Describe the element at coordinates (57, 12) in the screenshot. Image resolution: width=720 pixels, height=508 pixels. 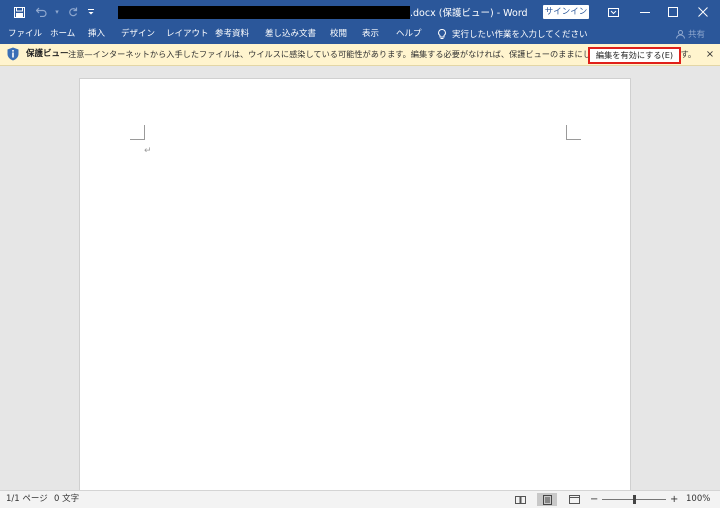
I see `undo-dropdown-icon: ▾` at that location.